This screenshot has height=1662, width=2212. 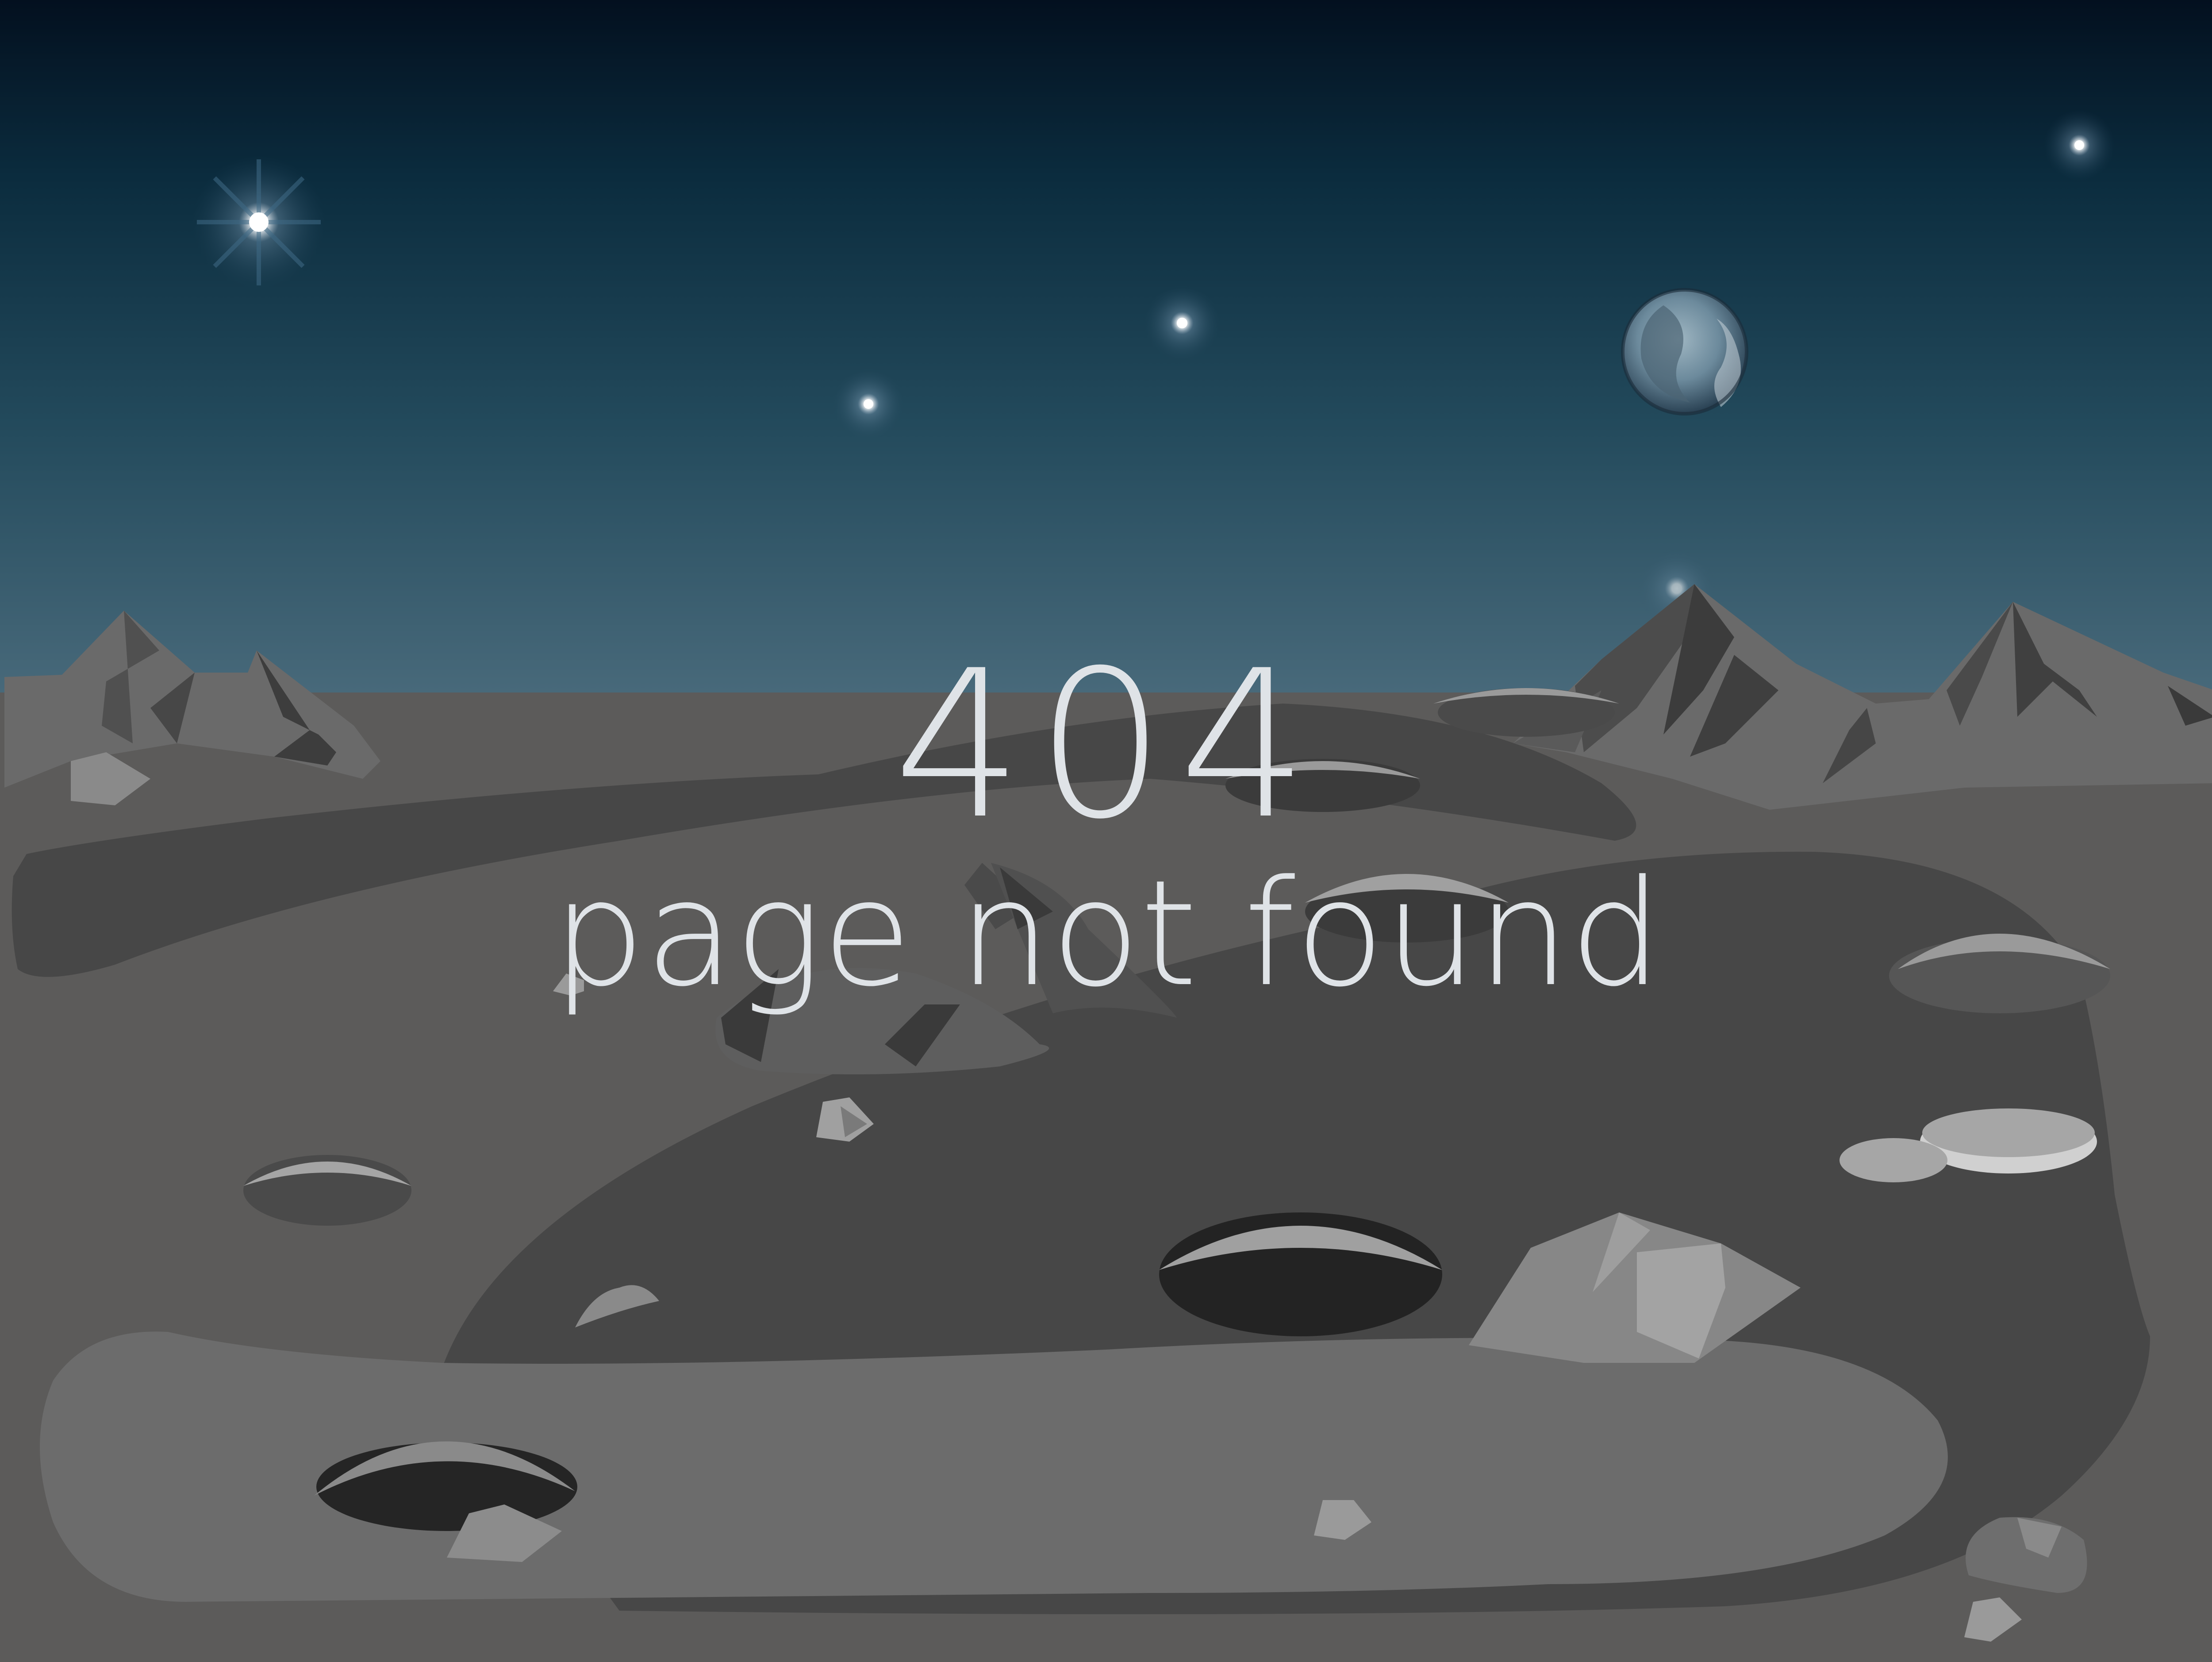 What do you see at coordinates (994, 1466) in the screenshot?
I see `light-ground-region` at bounding box center [994, 1466].